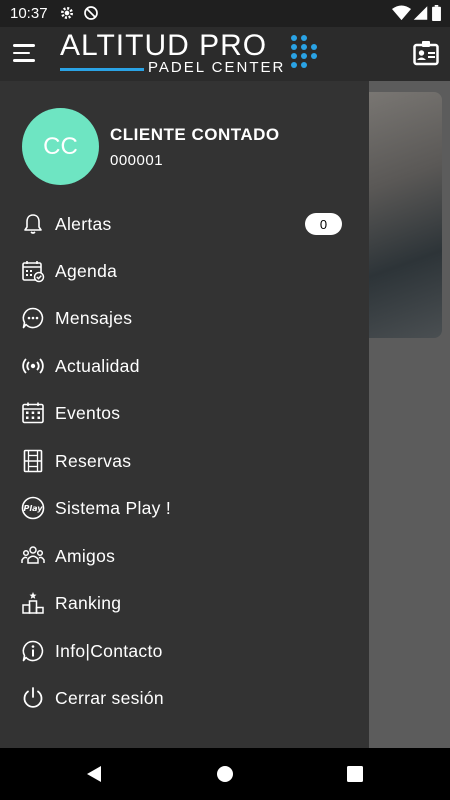  I want to click on settings-icon, so click(67, 13).